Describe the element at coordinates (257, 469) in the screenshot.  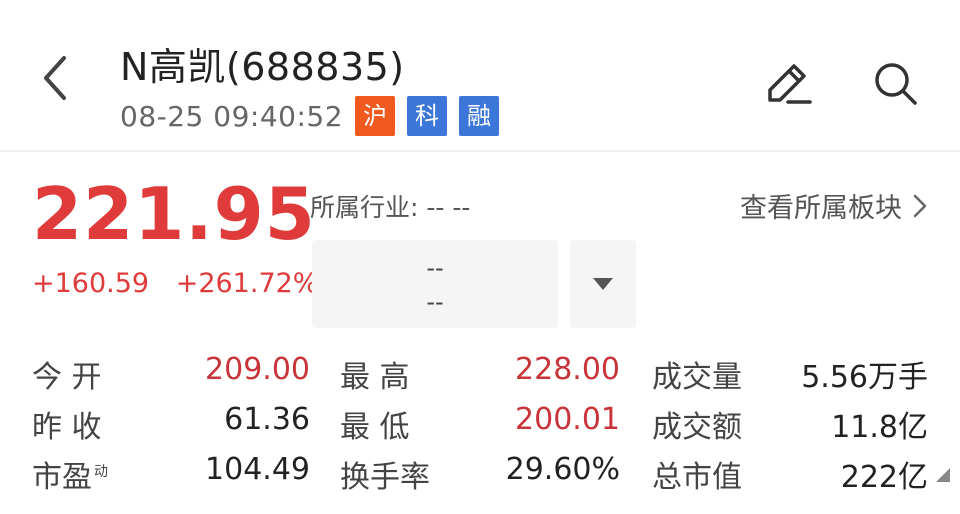
I see `pe-value: 104.49` at that location.